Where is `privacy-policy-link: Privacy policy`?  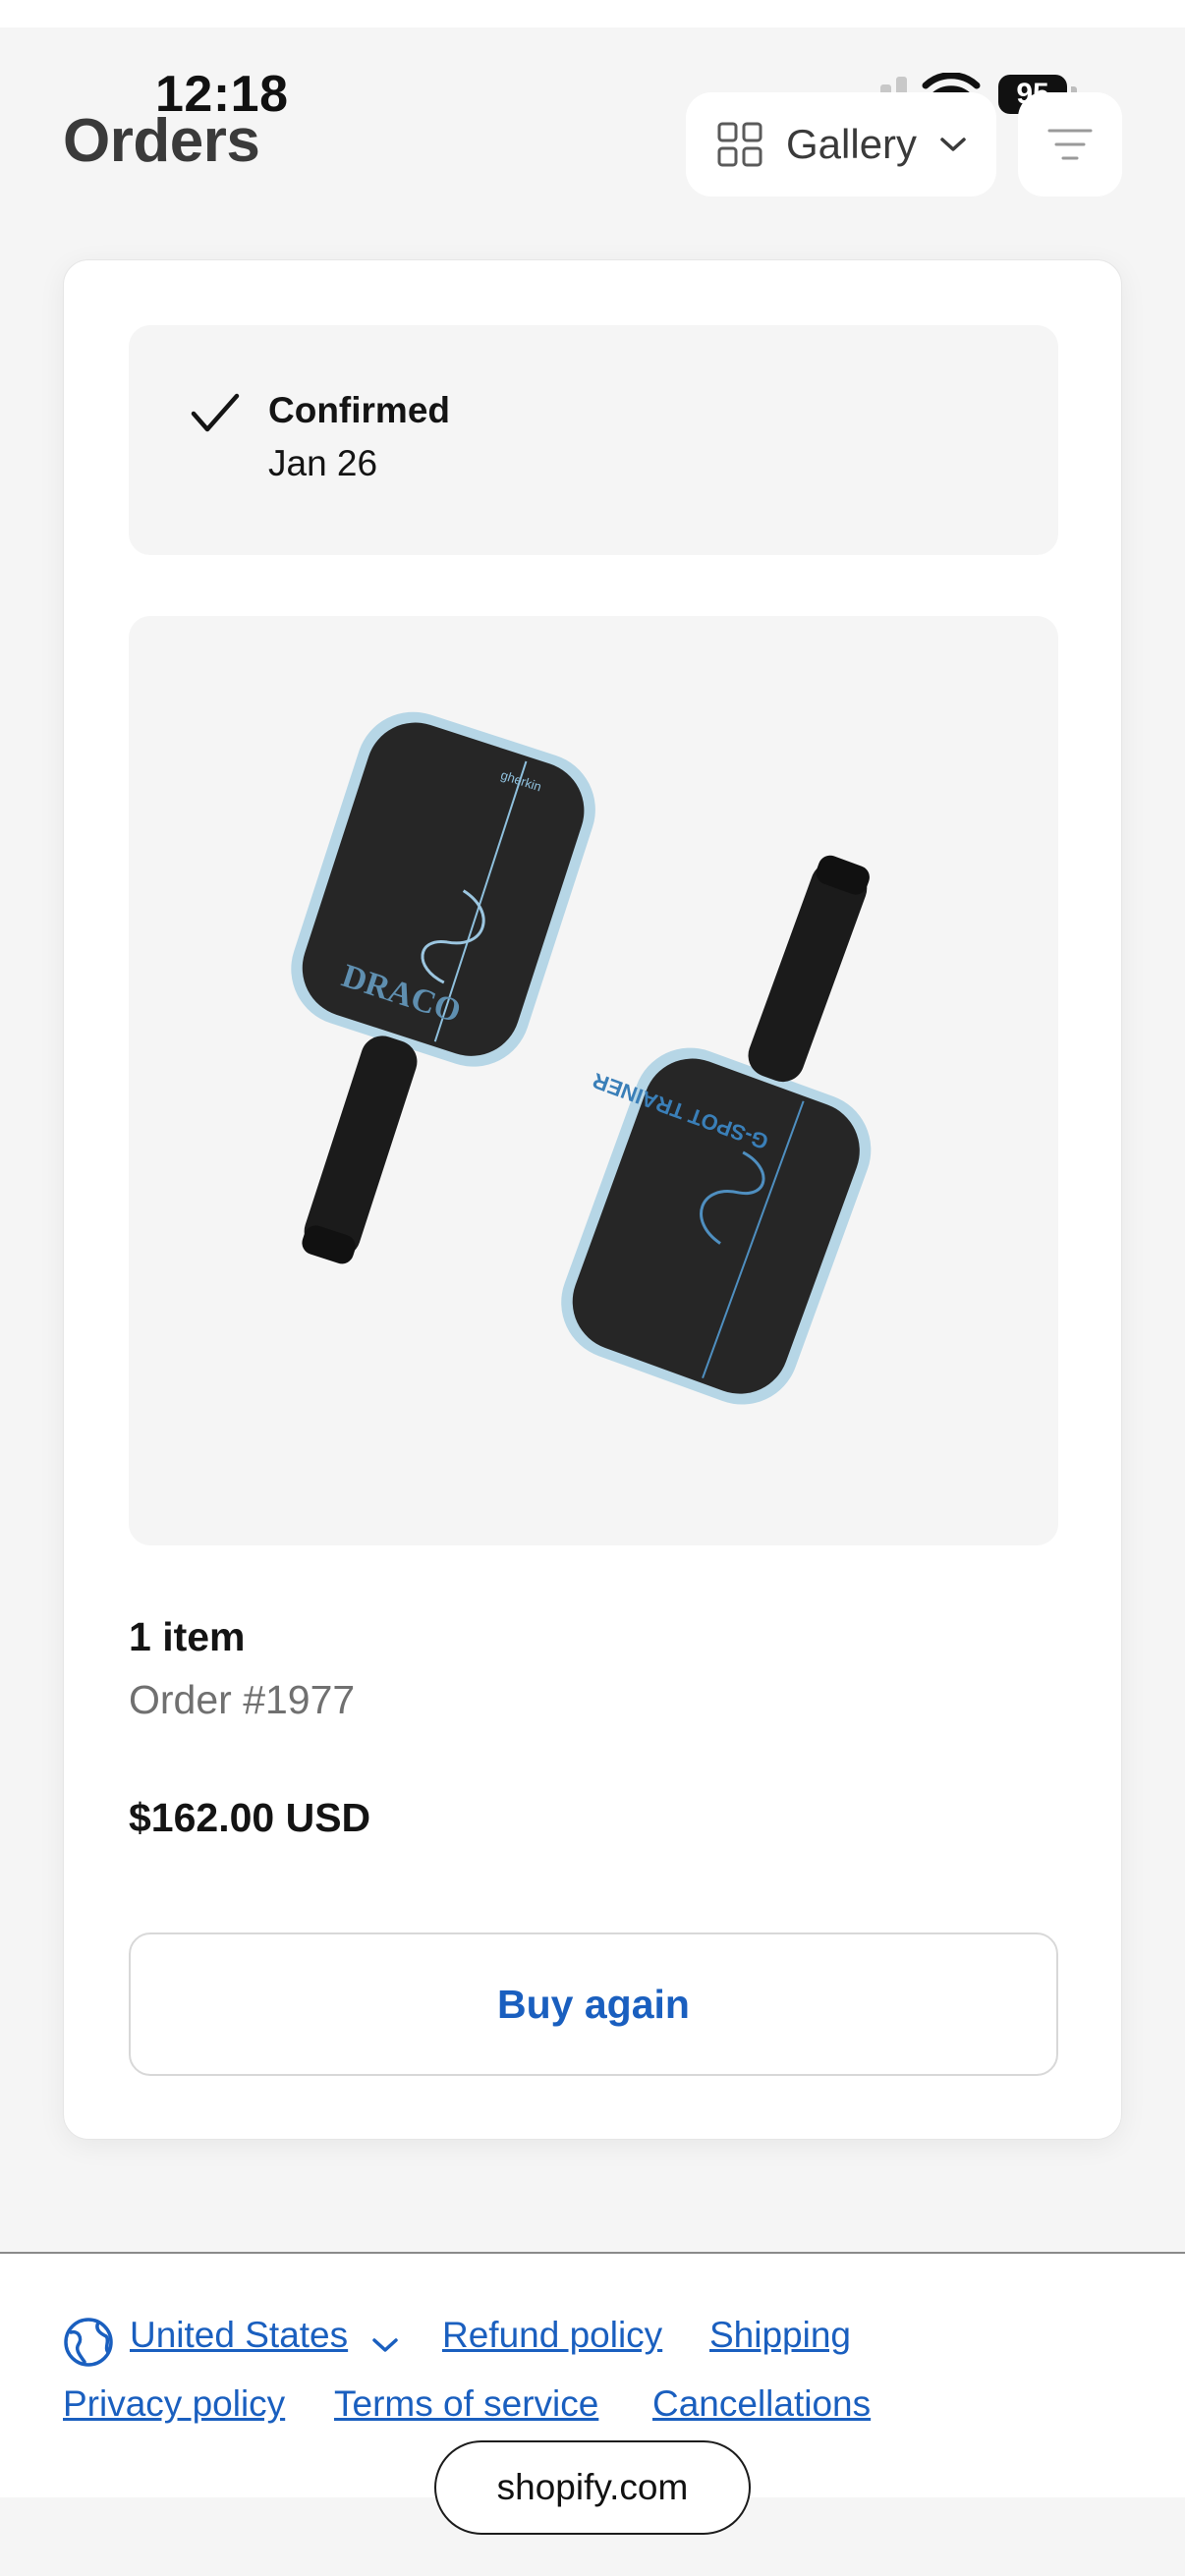
privacy-policy-link: Privacy policy is located at coordinates (174, 2404).